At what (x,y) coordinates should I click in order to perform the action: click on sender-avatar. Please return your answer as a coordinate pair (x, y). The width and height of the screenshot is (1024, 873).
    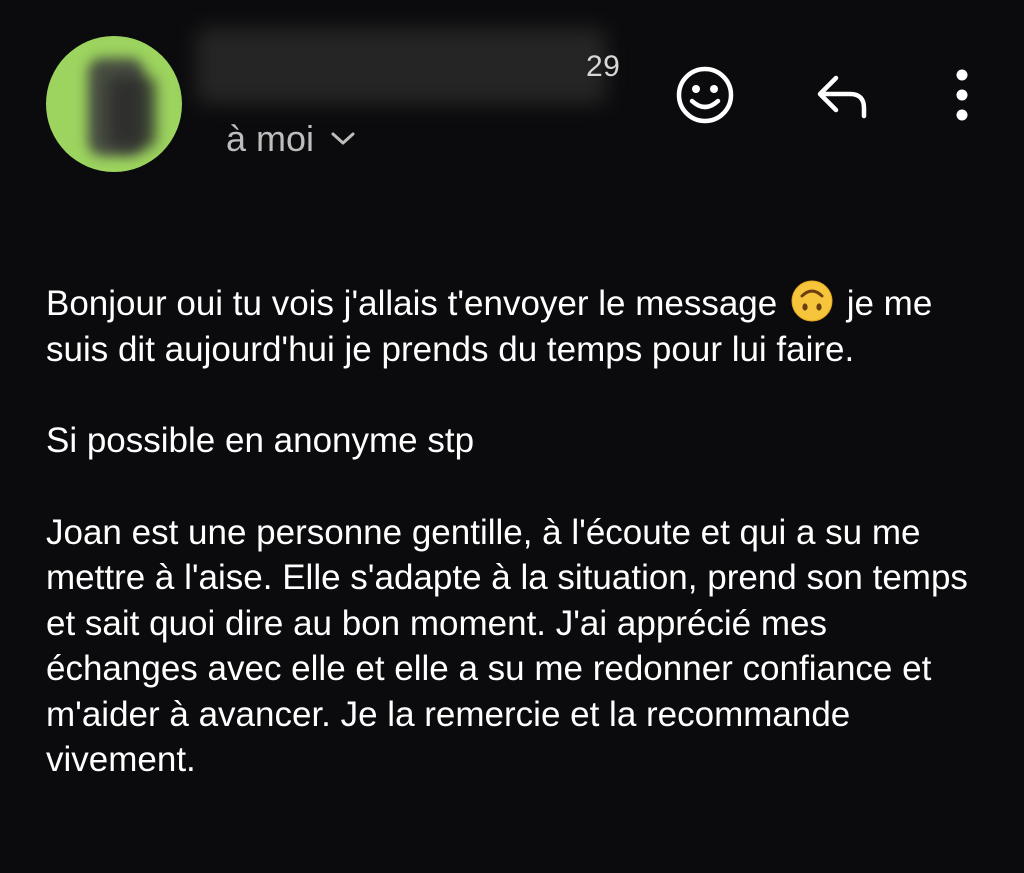
    Looking at the image, I should click on (114, 104).